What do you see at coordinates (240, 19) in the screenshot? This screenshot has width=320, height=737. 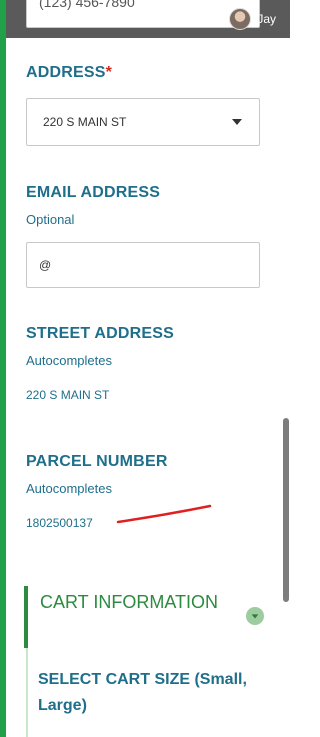 I see `avatar` at bounding box center [240, 19].